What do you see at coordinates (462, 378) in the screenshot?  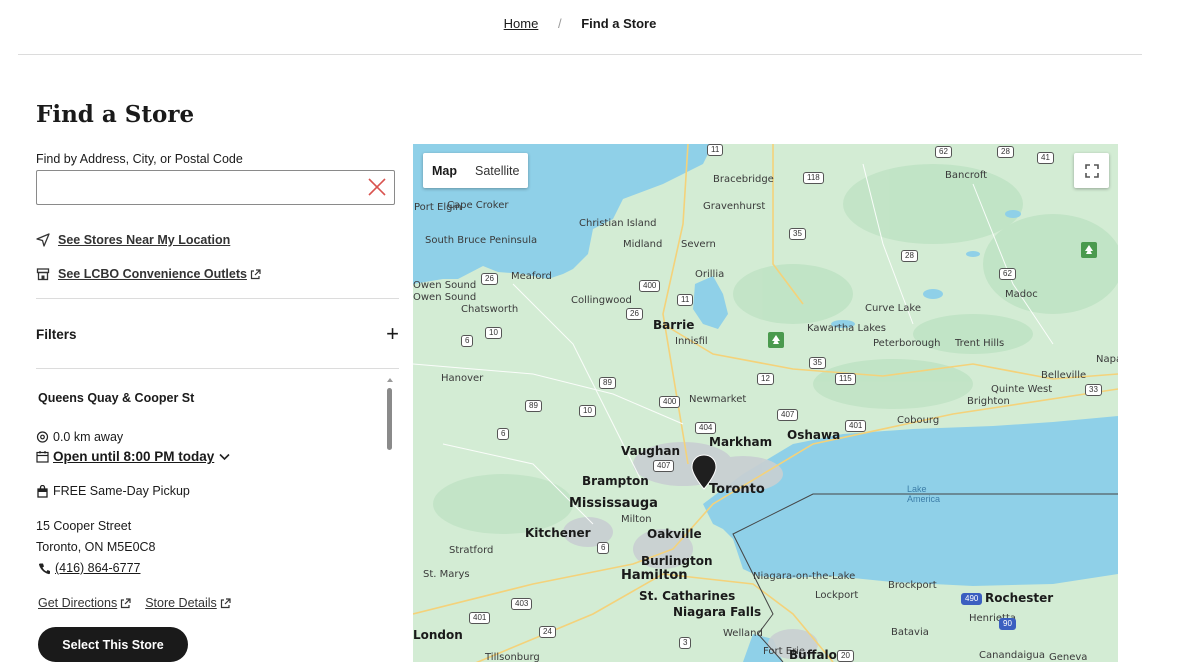 I see `map-label-hanover: Hanover` at bounding box center [462, 378].